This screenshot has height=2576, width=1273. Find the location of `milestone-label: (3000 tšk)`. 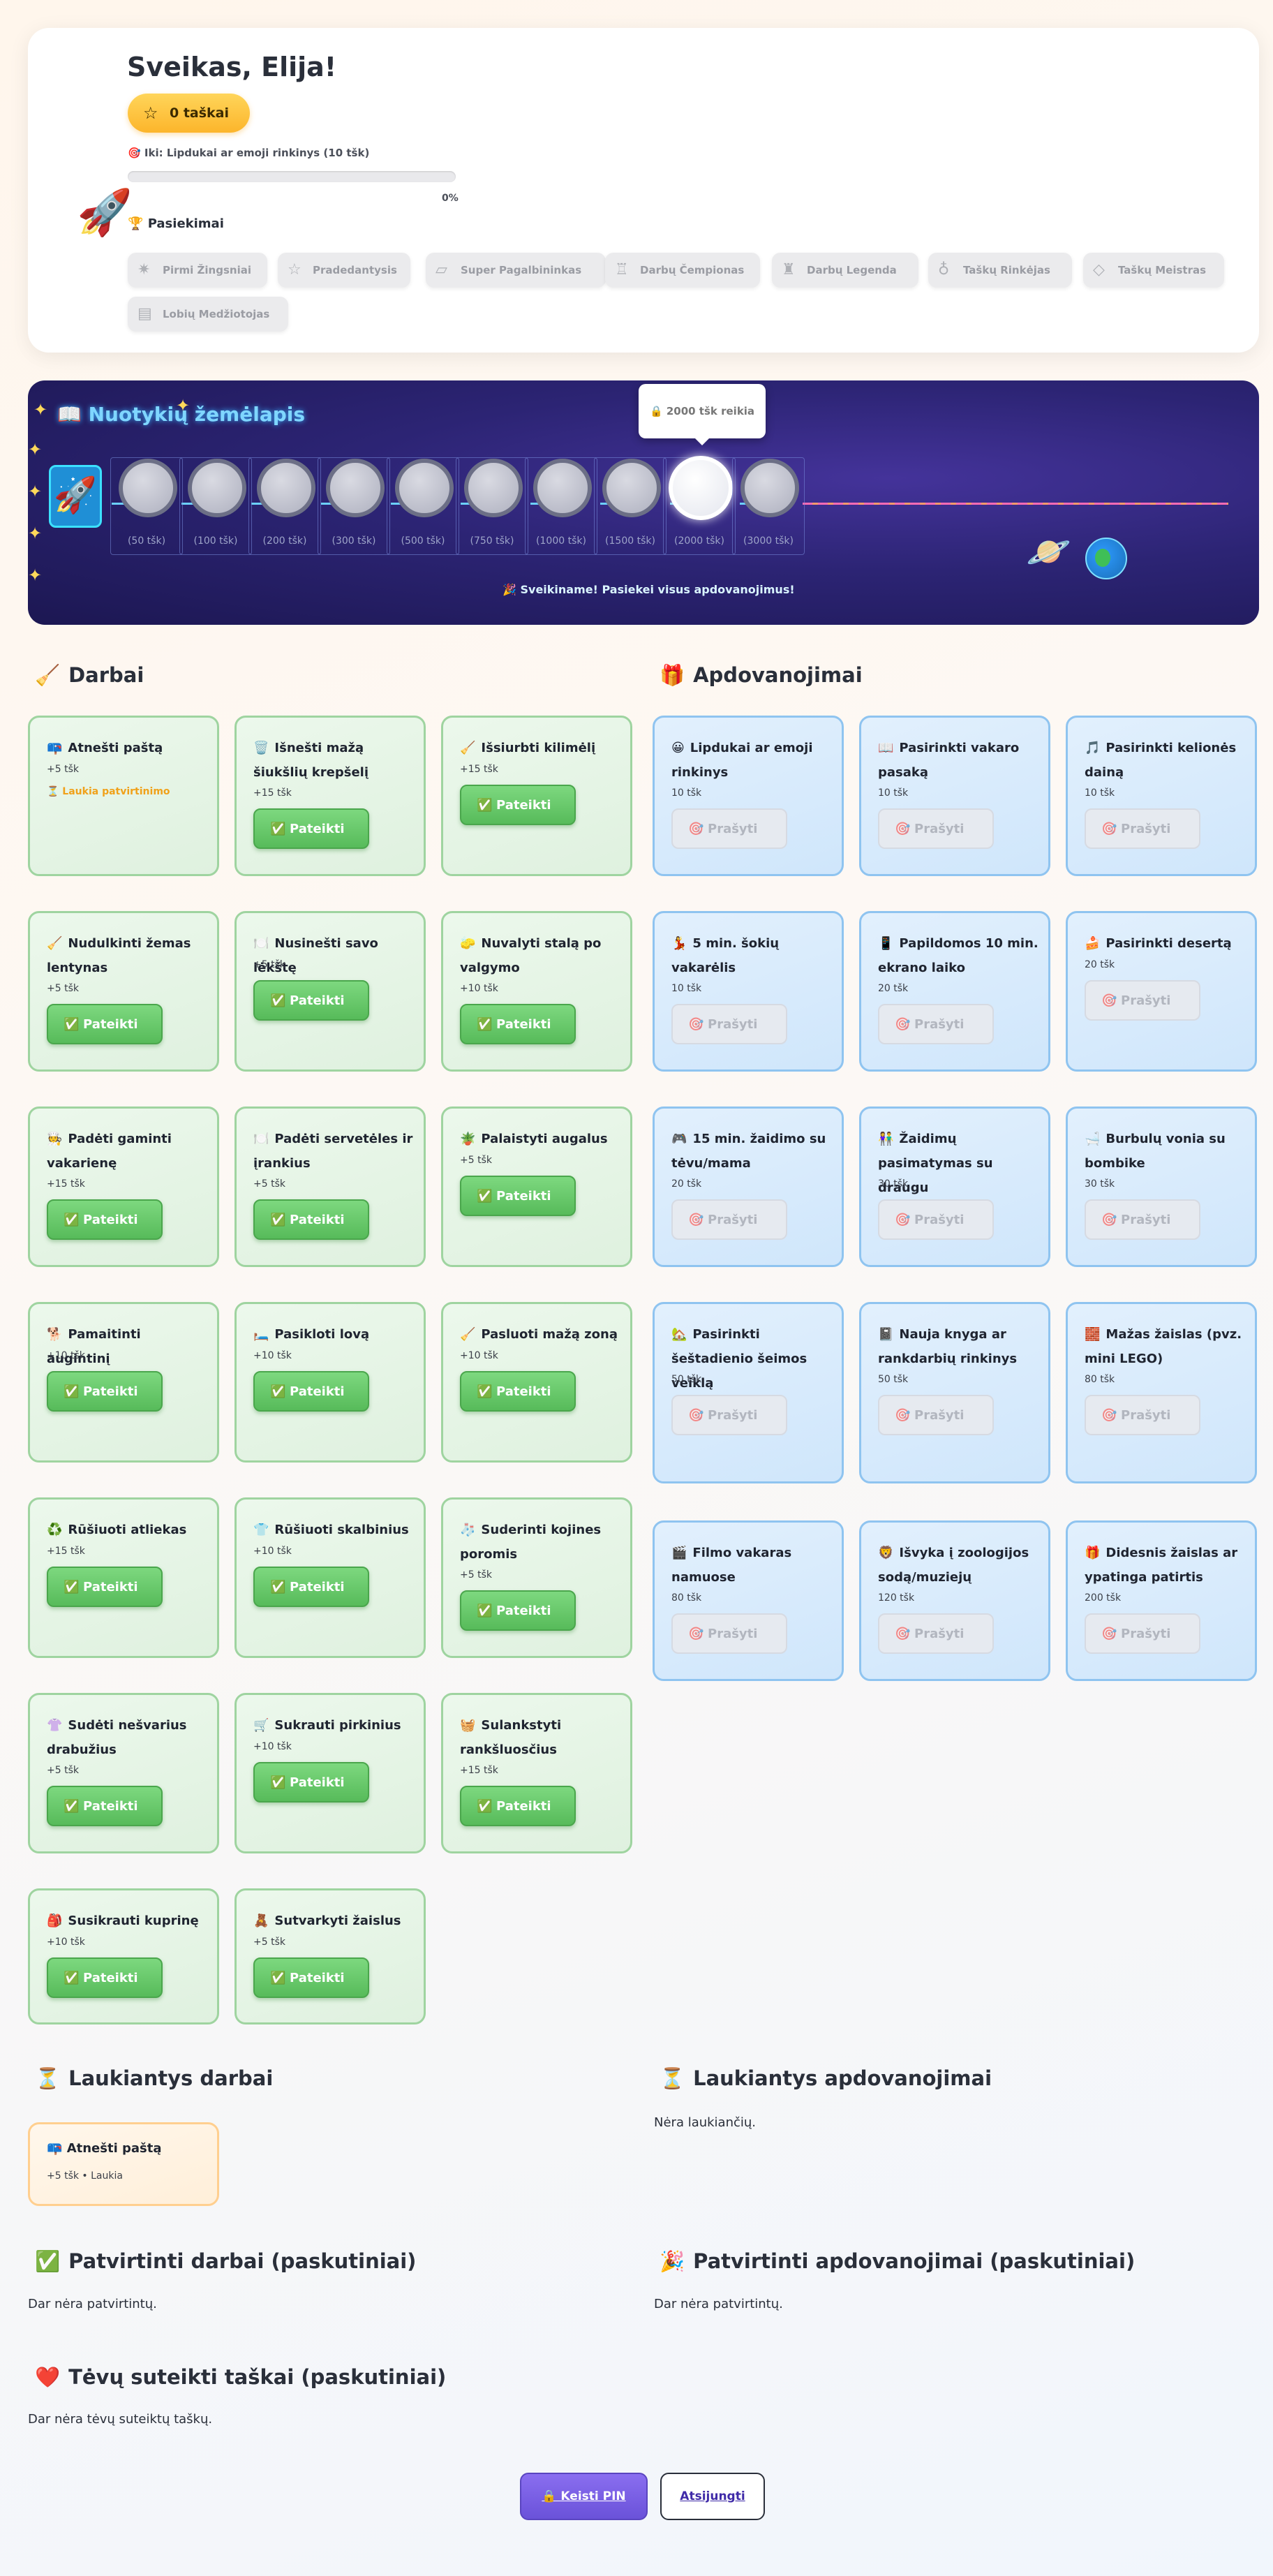

milestone-label: (3000 tšk) is located at coordinates (768, 541).